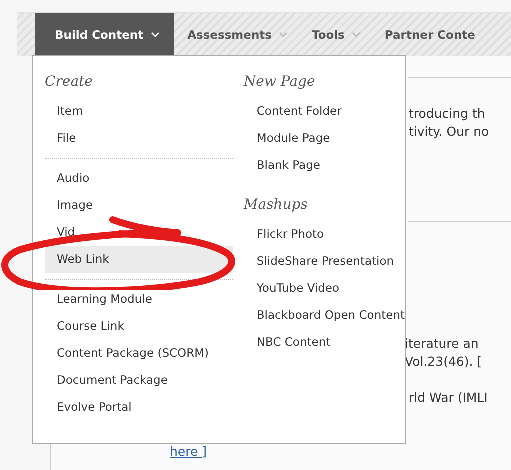  Describe the element at coordinates (189, 451) in the screenshot. I see `here-link: here ]` at that location.